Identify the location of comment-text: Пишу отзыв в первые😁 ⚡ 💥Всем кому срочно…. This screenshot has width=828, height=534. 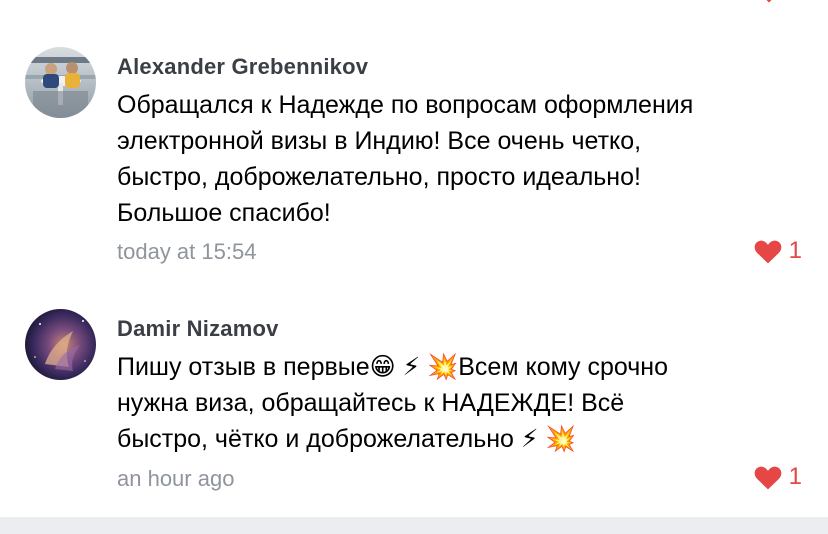
(393, 403).